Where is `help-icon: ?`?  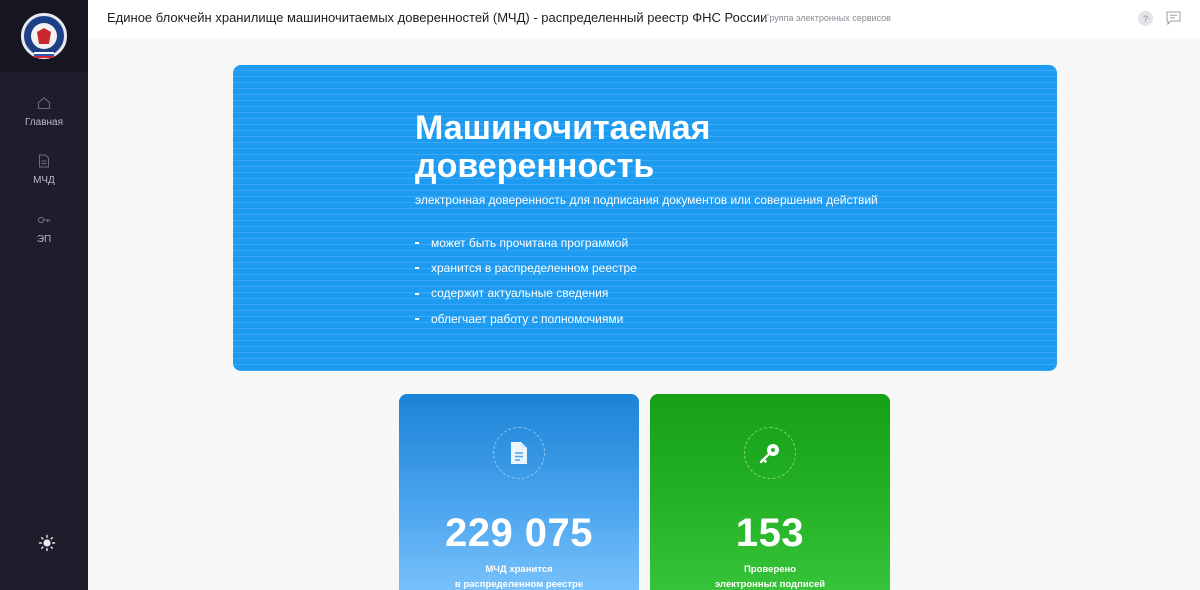
help-icon: ? is located at coordinates (1145, 18).